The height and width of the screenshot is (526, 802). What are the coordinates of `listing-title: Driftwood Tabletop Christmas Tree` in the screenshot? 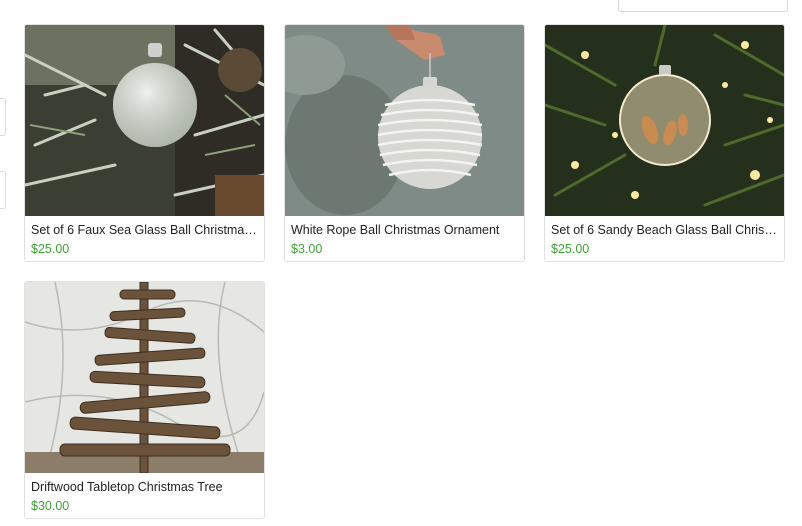 It's located at (144, 487).